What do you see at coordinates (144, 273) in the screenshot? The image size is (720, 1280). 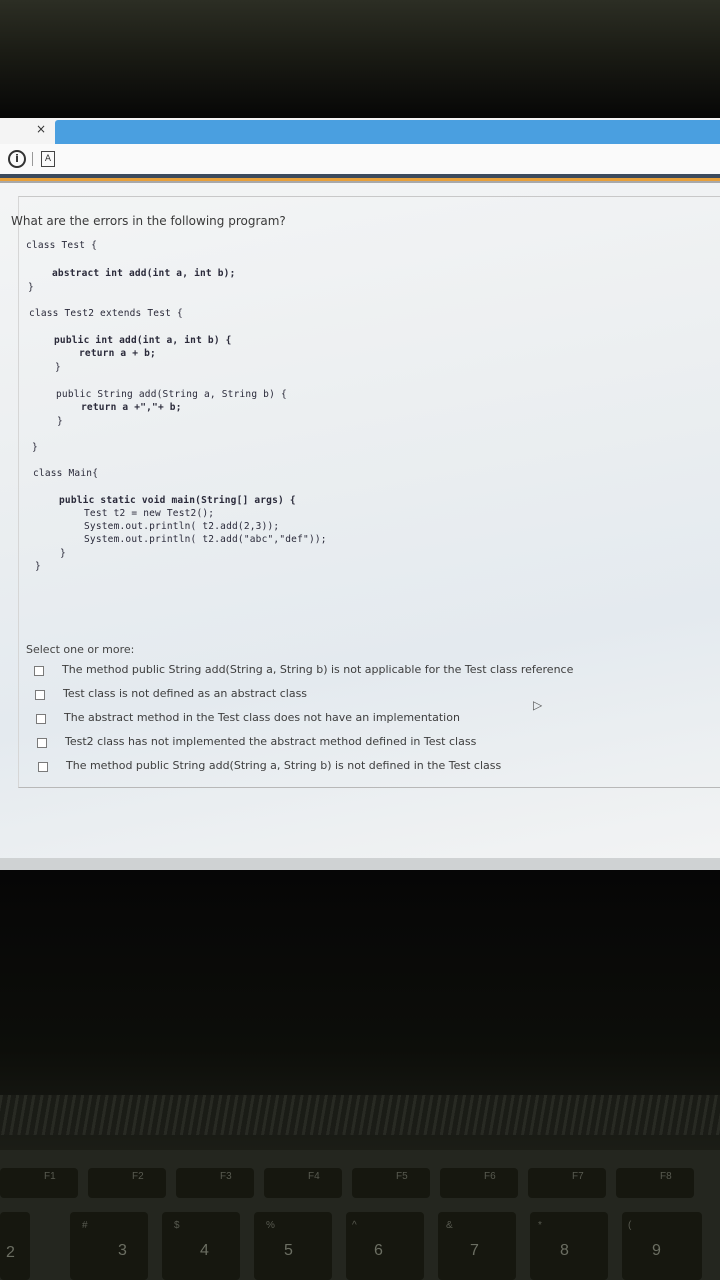 I see `code-line: abstract int add(int a, int b);` at bounding box center [144, 273].